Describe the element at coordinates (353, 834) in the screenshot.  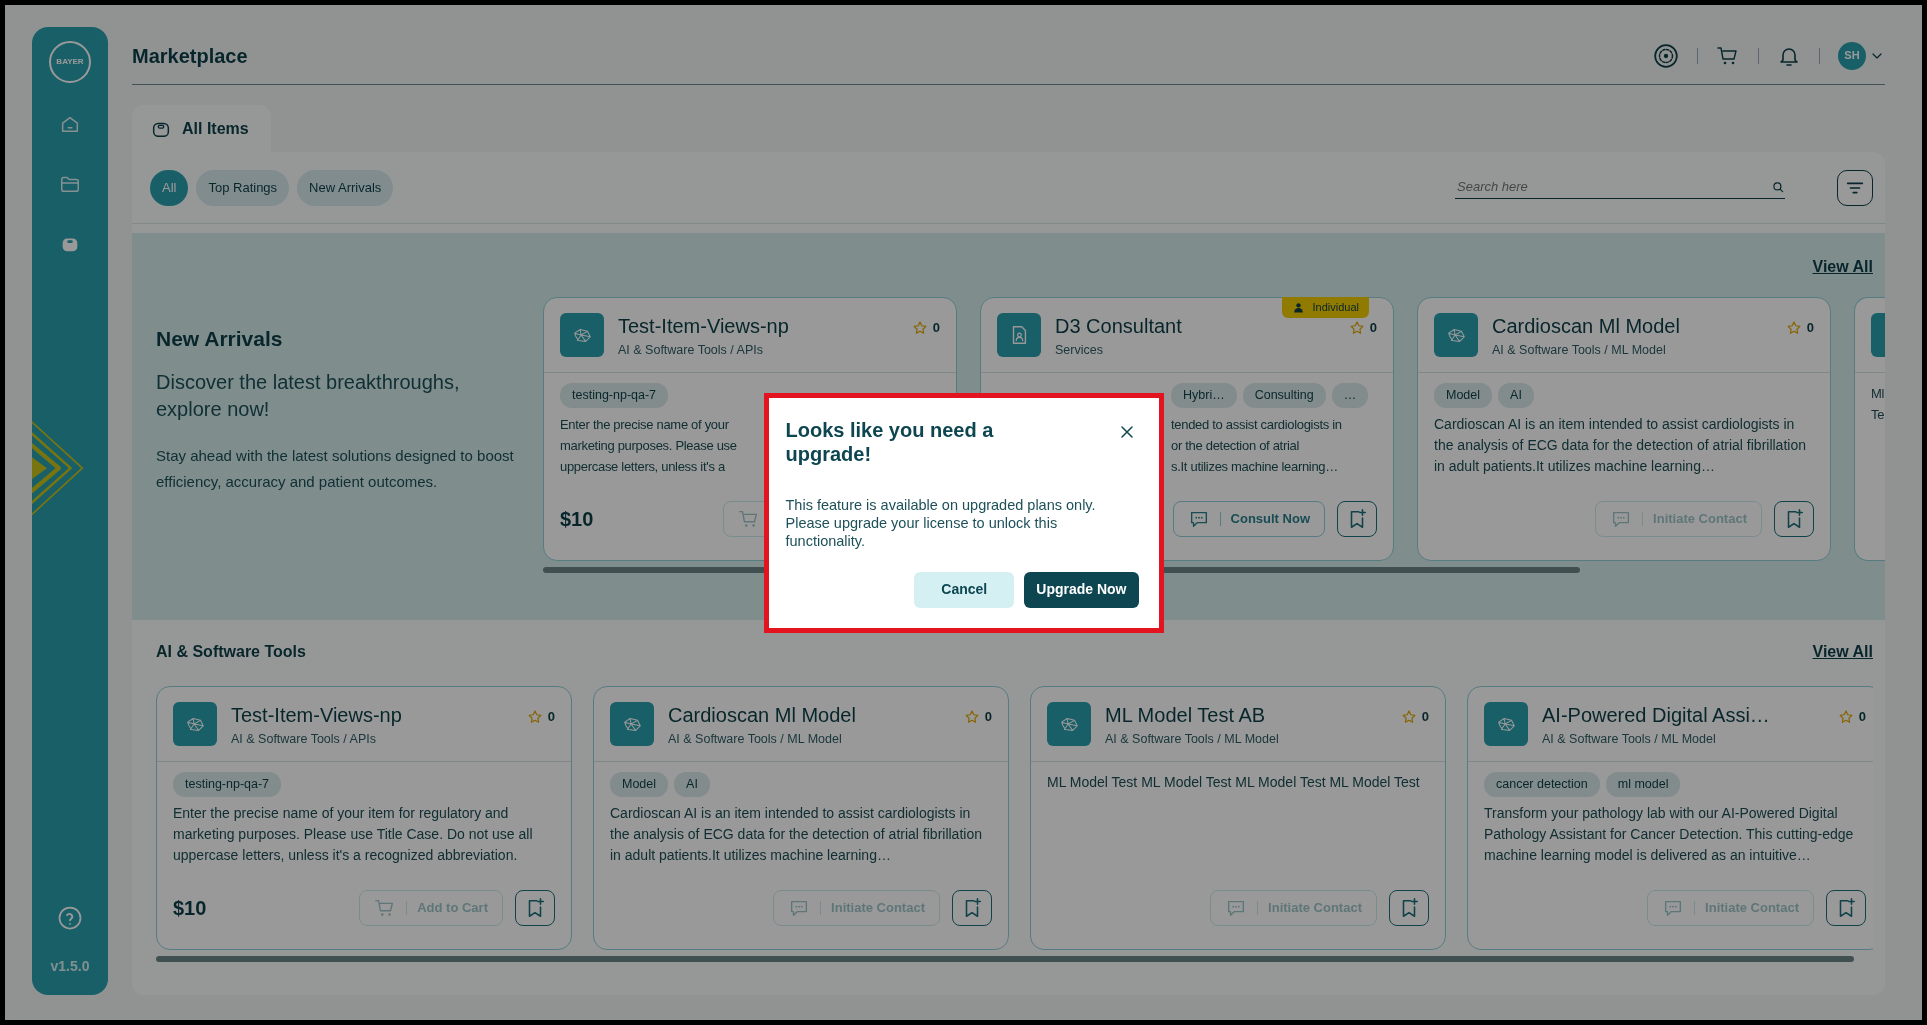
I see `product-description: Enter the precise name of your item for regulatory and marketing purposes. Please use Title Case. Do not use all uppercase letters, unless it's a recognized abbreviation.` at that location.